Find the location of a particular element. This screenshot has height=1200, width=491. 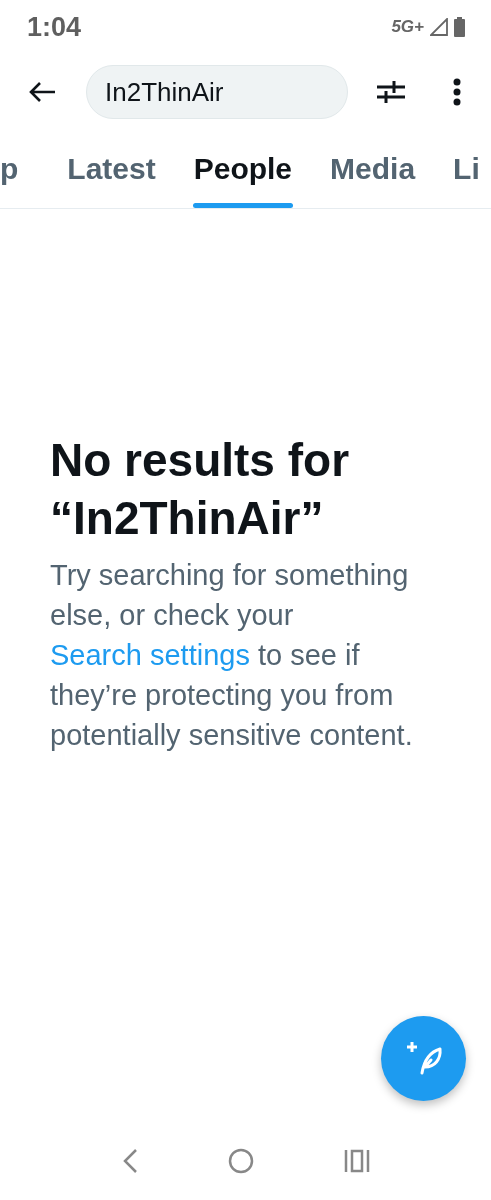

signal-icon is located at coordinates (439, 27).